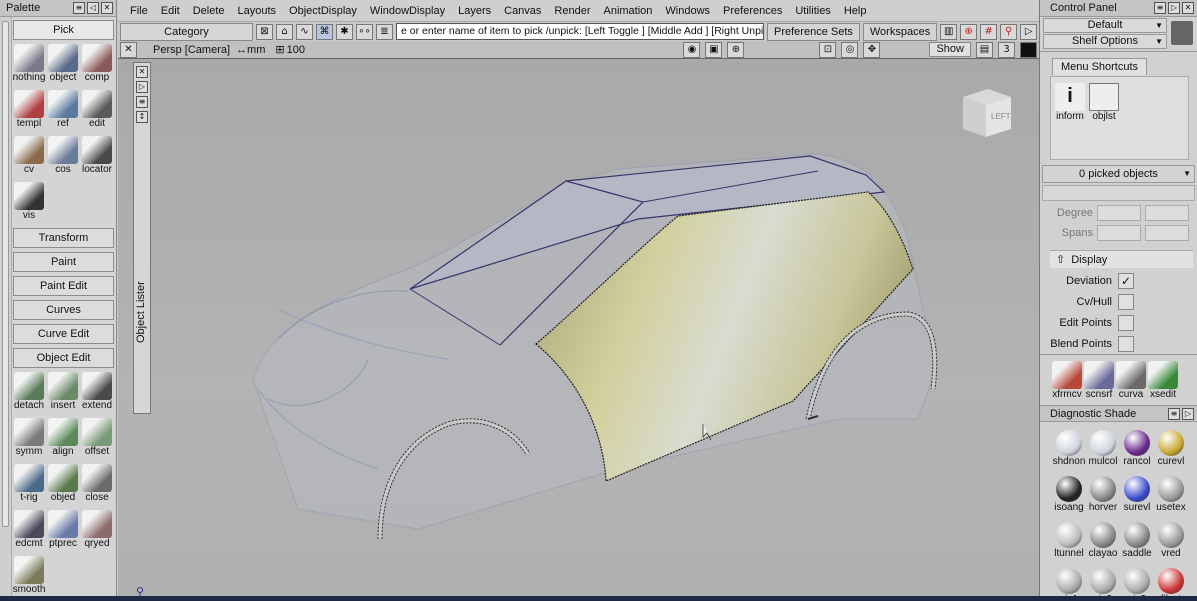 Image resolution: width=1197 pixels, height=601 pixels. What do you see at coordinates (264, 31) in the screenshot?
I see `pick-mode-icon: ⊠` at bounding box center [264, 31].